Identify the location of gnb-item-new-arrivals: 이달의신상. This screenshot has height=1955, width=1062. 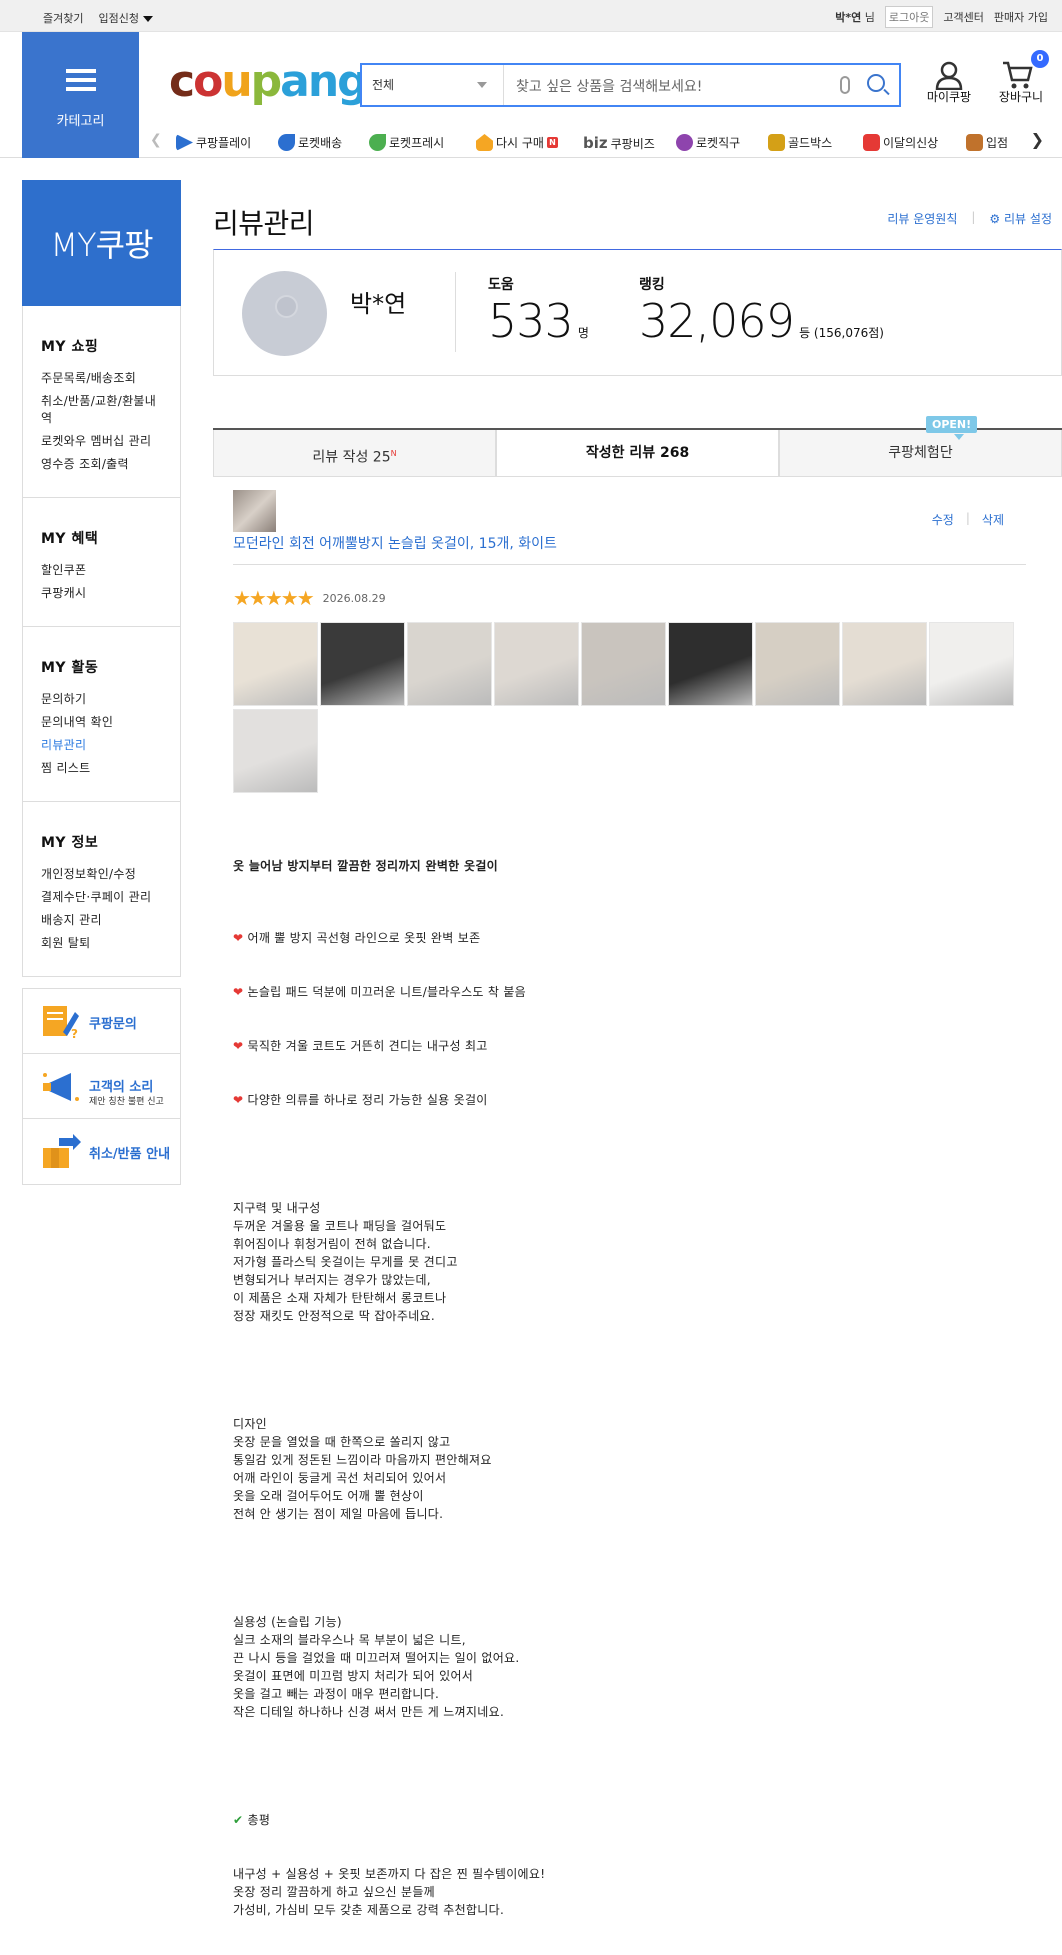
(900, 142).